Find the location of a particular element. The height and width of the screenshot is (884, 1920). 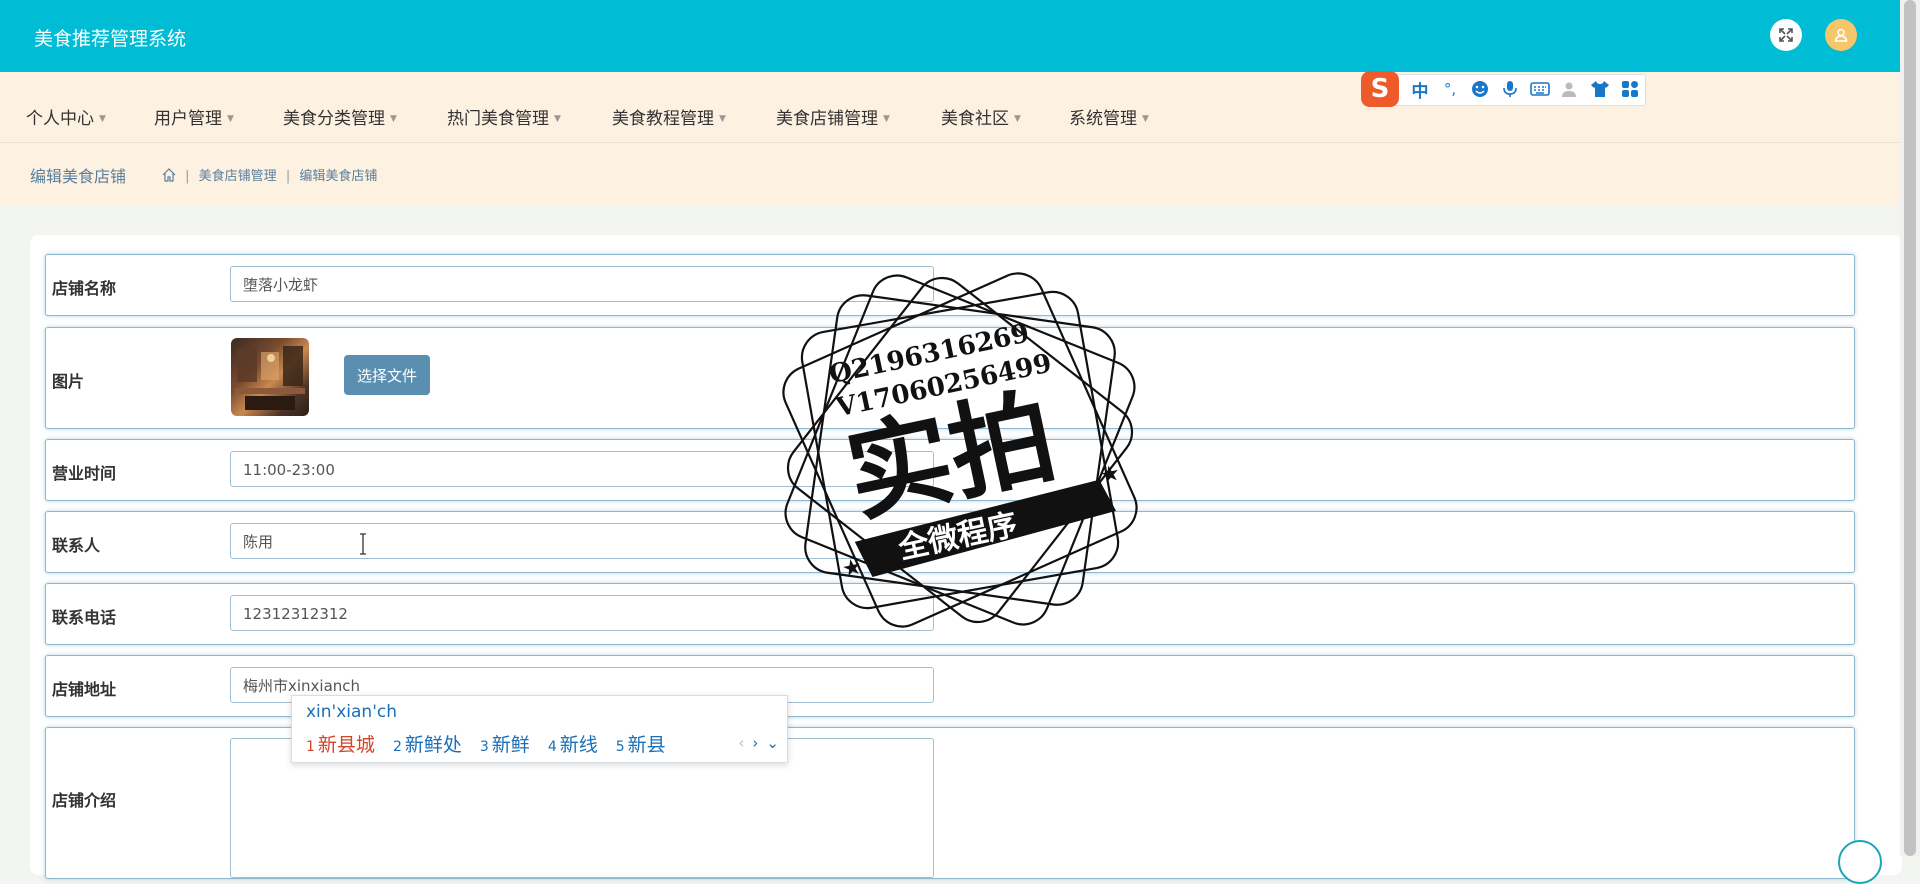

contact-input: 陈用 is located at coordinates (582, 541).